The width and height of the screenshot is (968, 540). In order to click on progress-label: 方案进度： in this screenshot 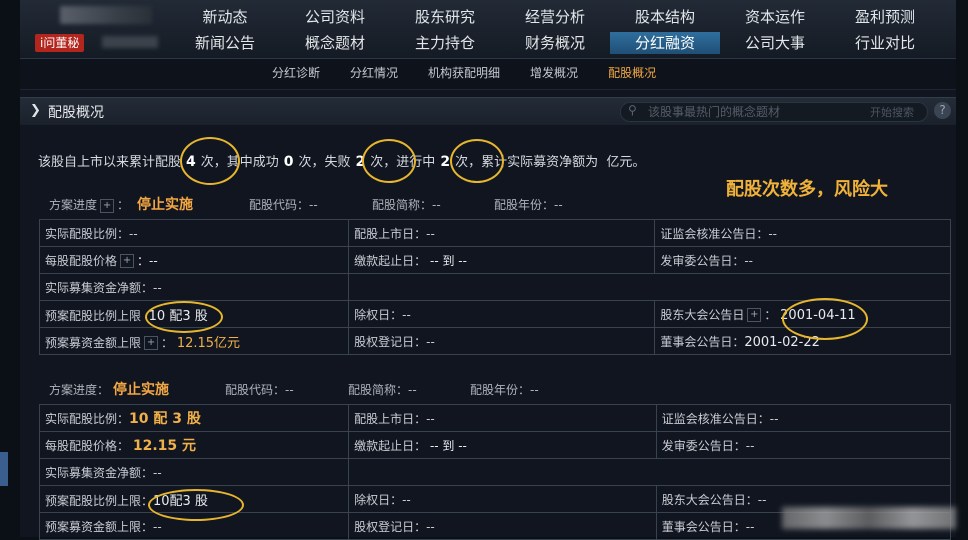, I will do `click(79, 390)`.